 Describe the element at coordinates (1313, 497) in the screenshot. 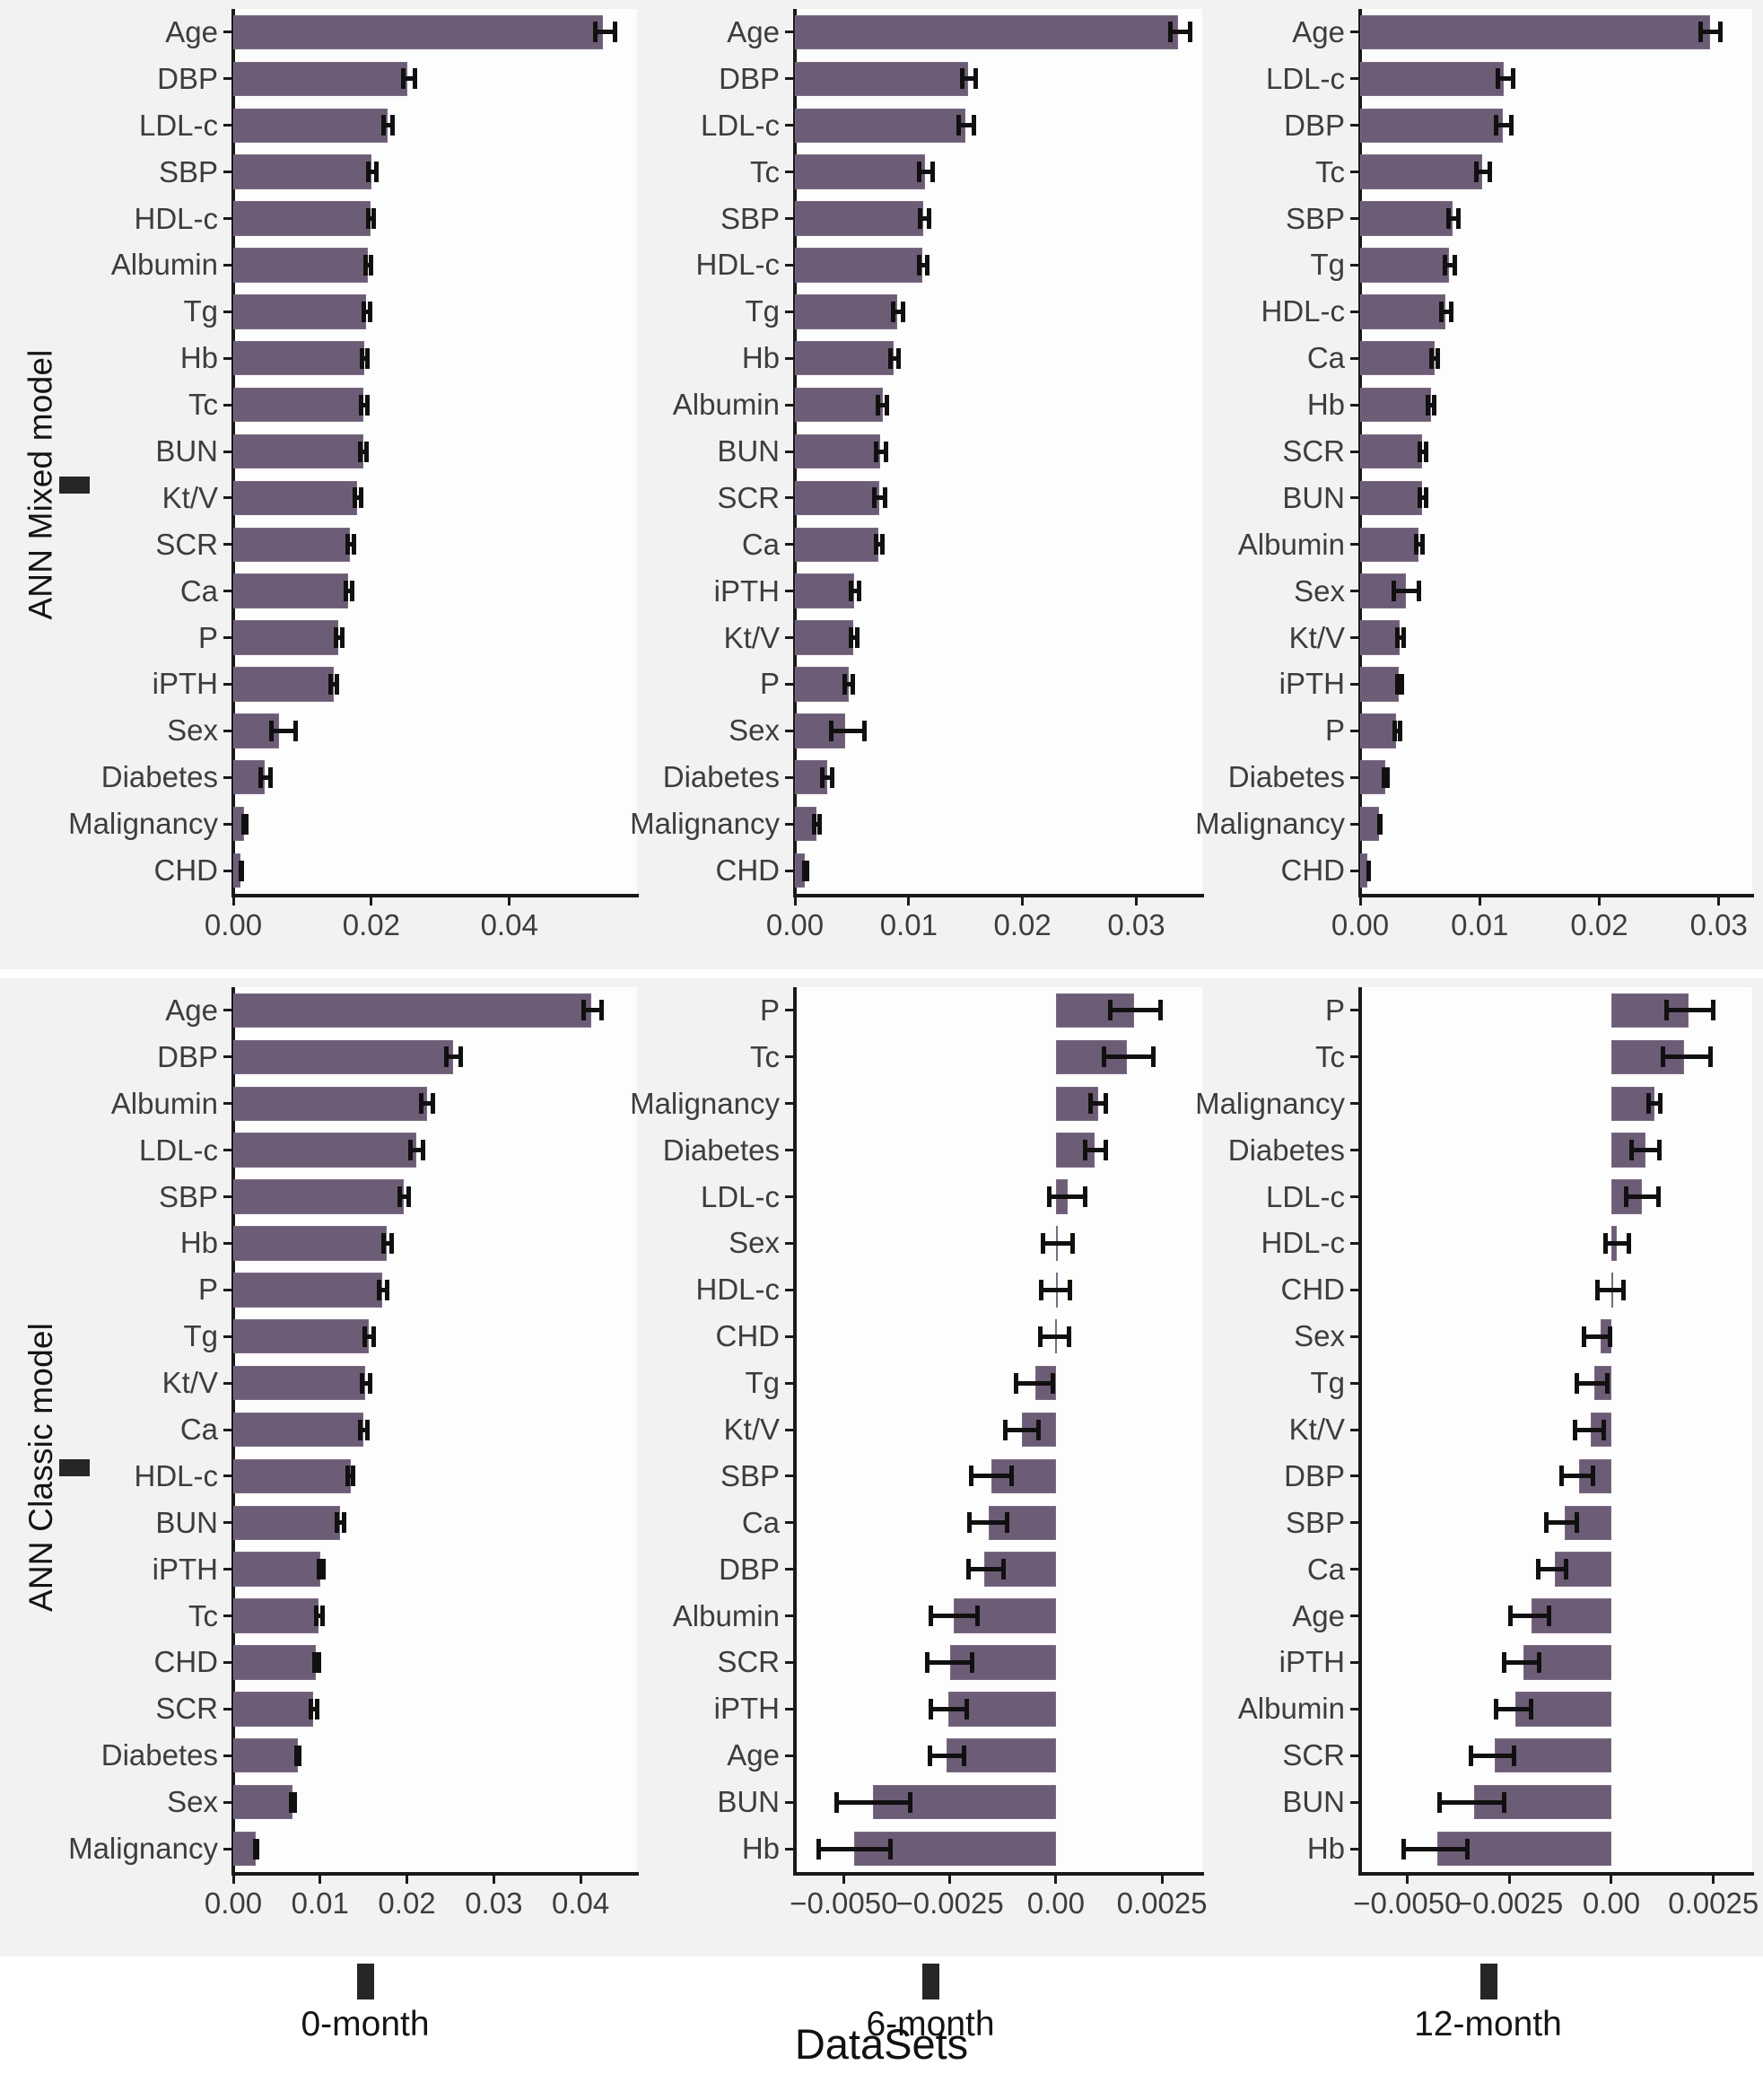

I see `y-axis-tick-label: BUN` at that location.